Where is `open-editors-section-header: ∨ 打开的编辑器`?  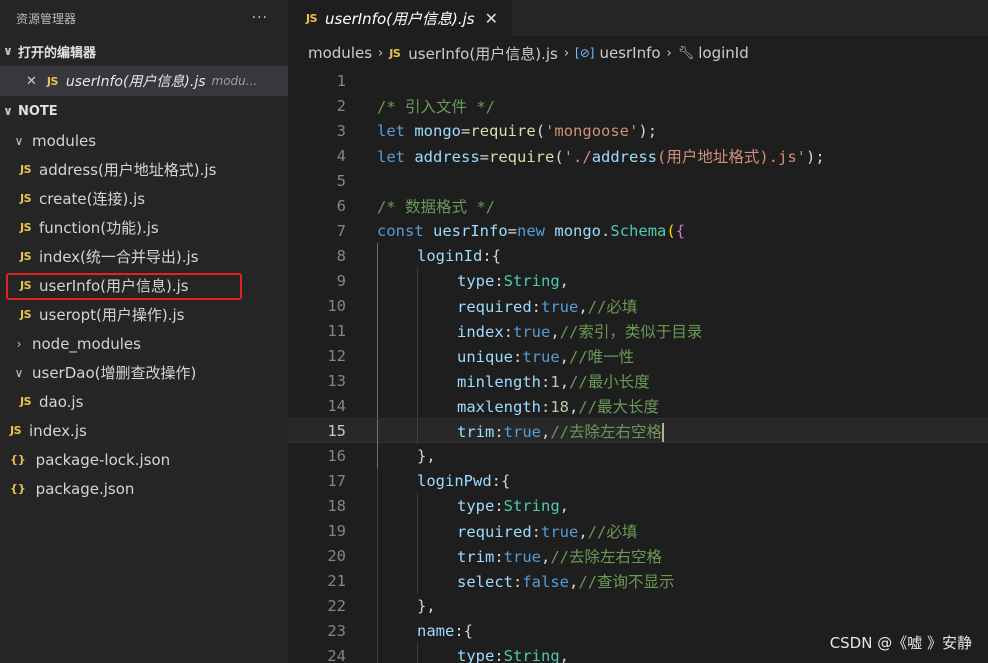
open-editors-section-header: ∨ 打开的编辑器 is located at coordinates (144, 51).